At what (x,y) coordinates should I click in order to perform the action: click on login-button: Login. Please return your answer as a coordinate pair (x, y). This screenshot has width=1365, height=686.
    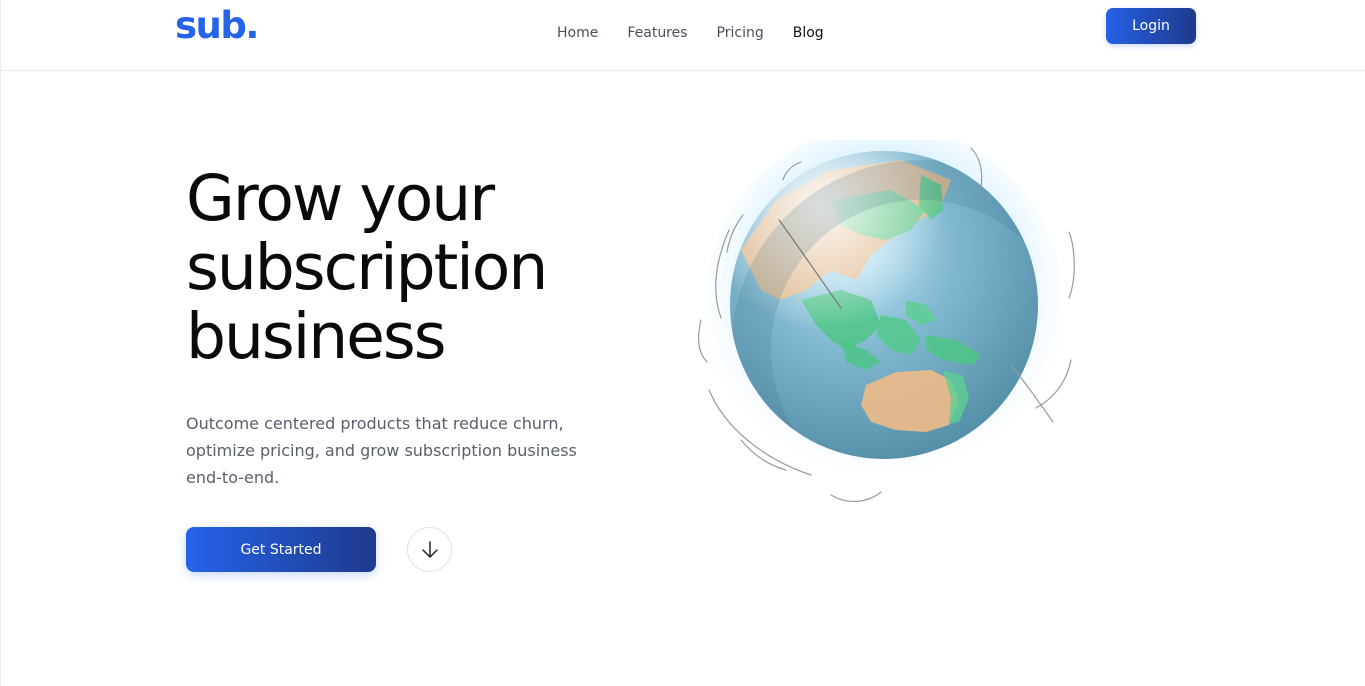
    Looking at the image, I should click on (1151, 26).